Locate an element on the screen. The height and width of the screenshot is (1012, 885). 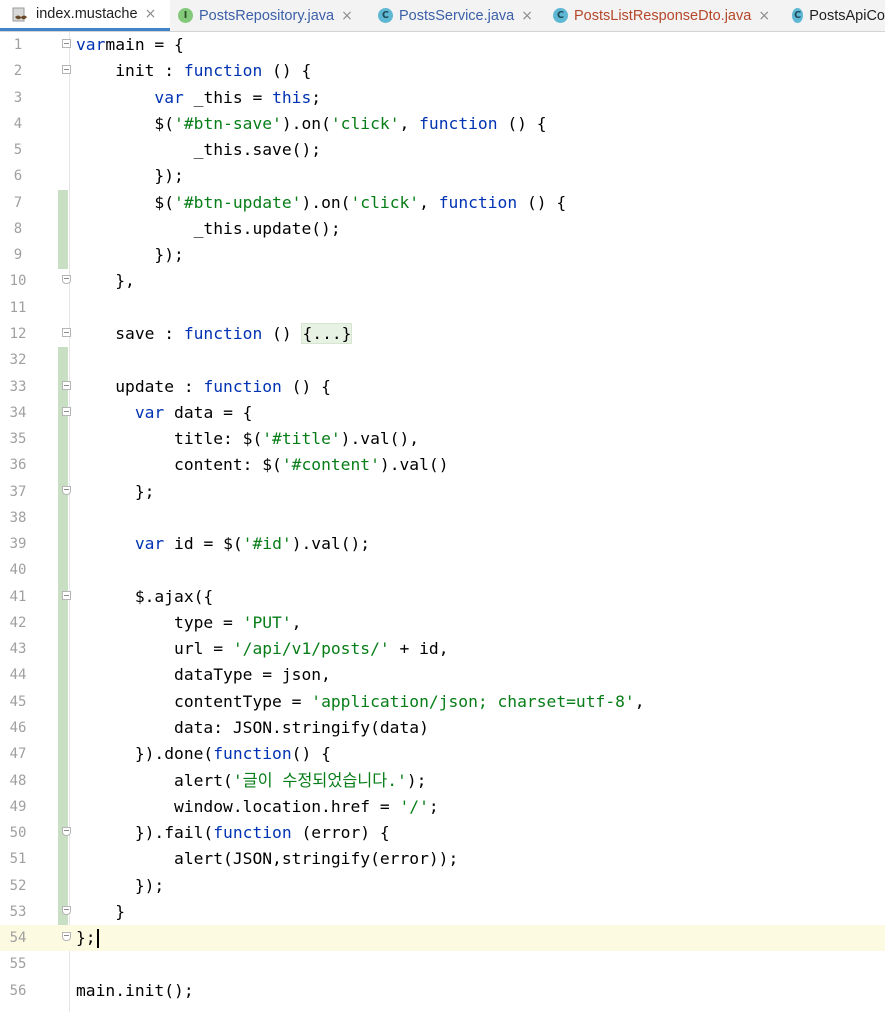
code-line: 1 varmain = { is located at coordinates (442, 45).